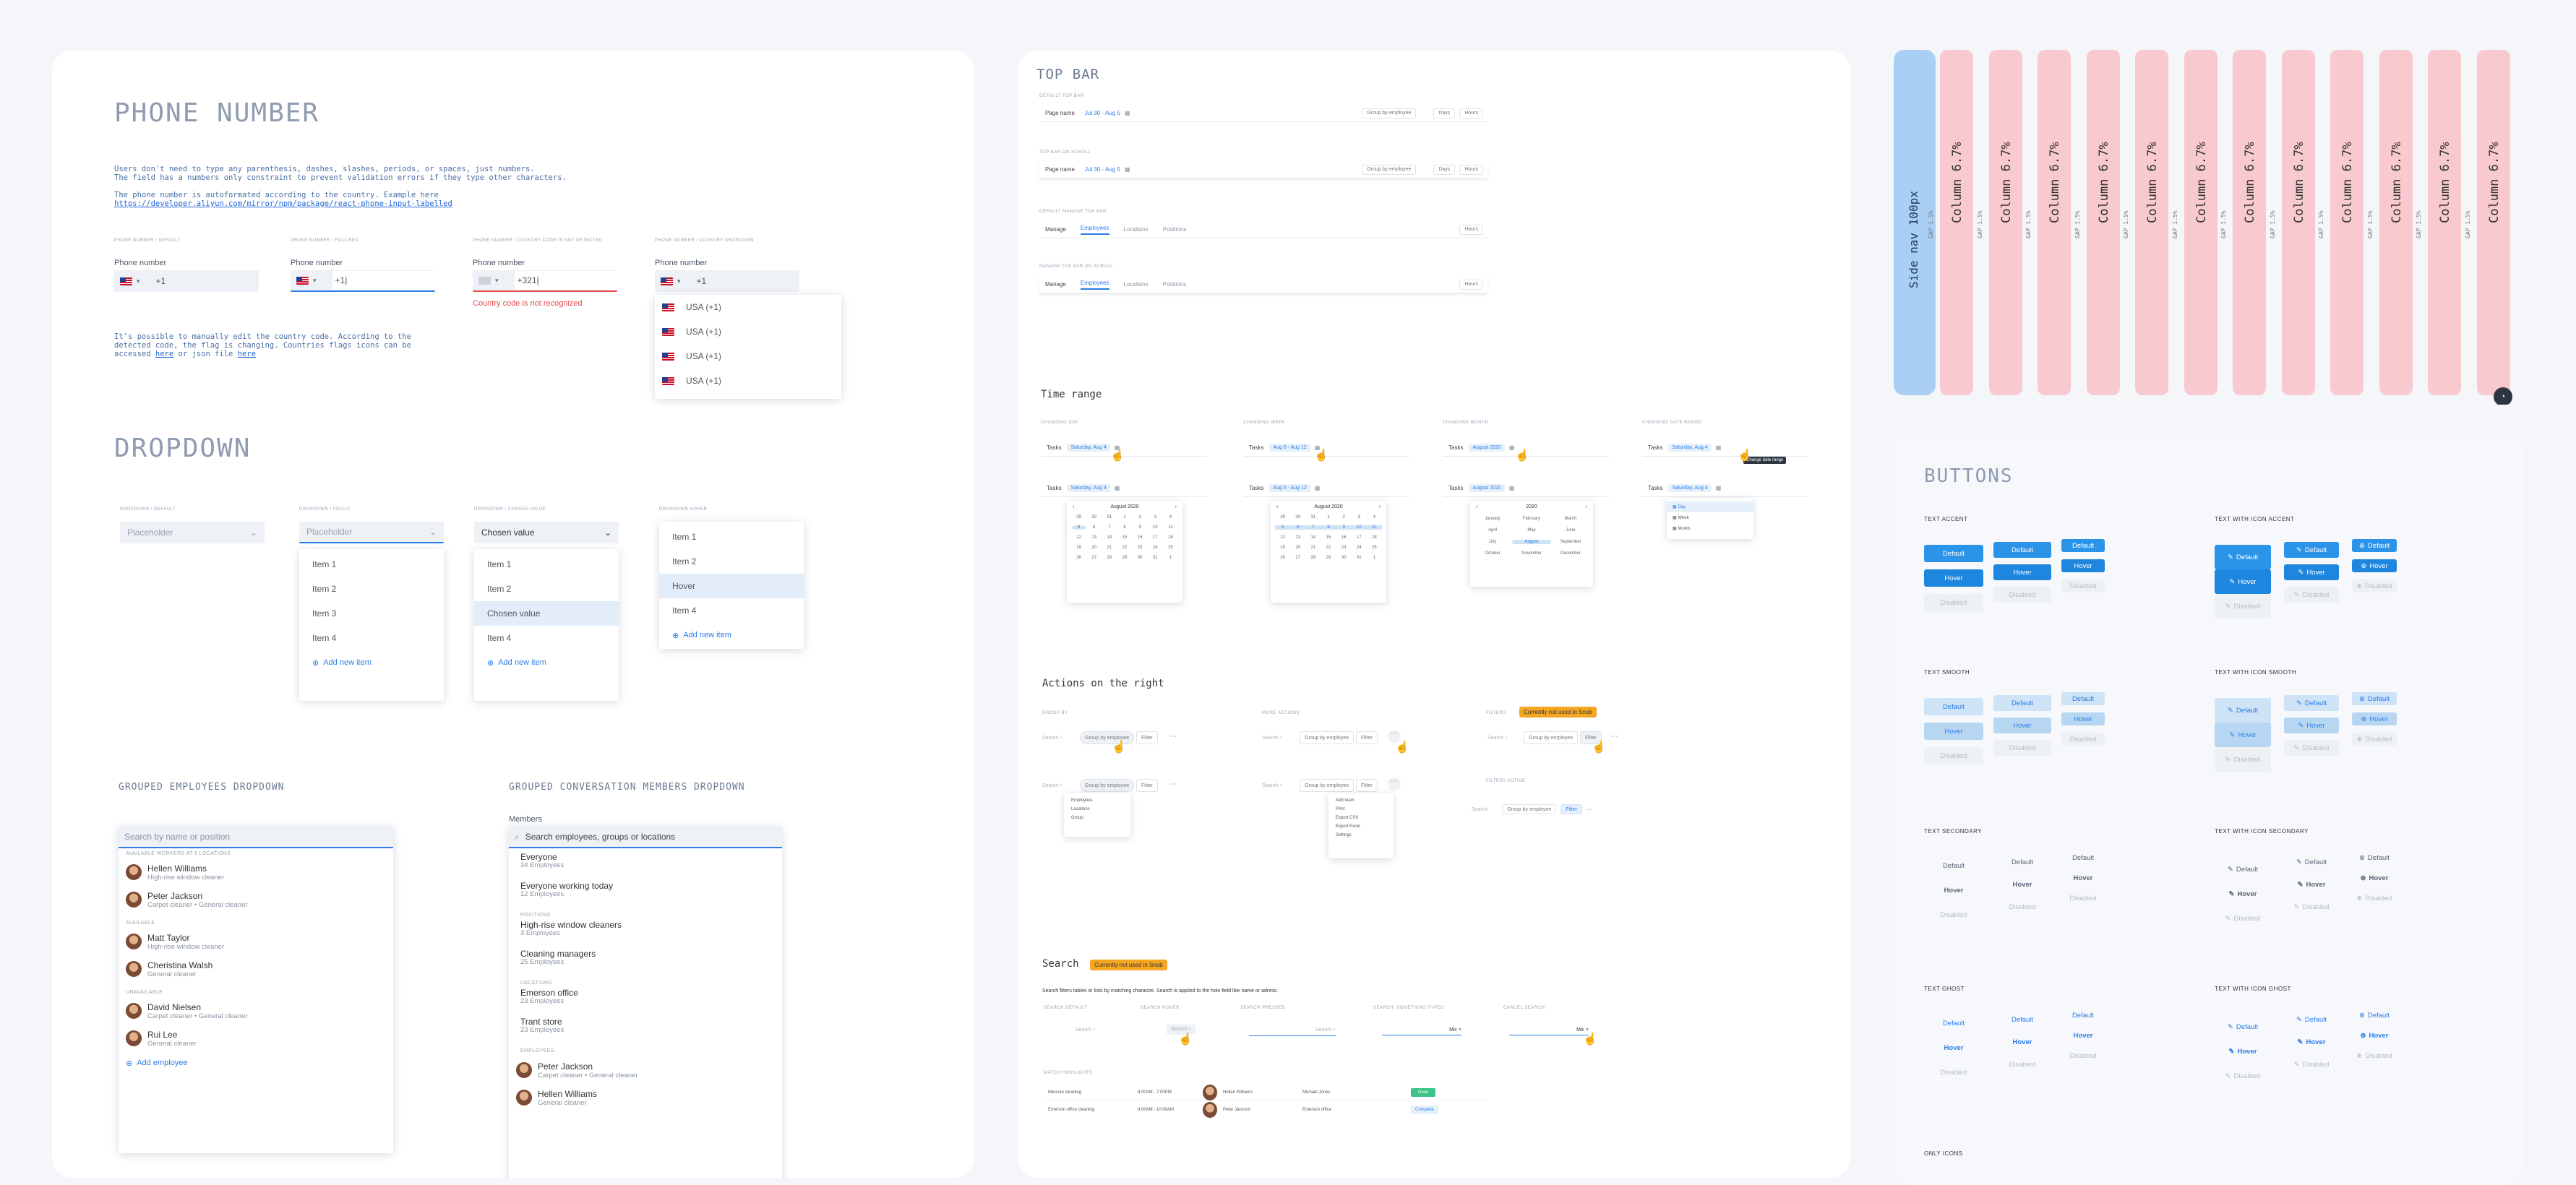 The height and width of the screenshot is (1185, 2576). Describe the element at coordinates (2375, 857) in the screenshot. I see `default-button: ⊕ Default` at that location.